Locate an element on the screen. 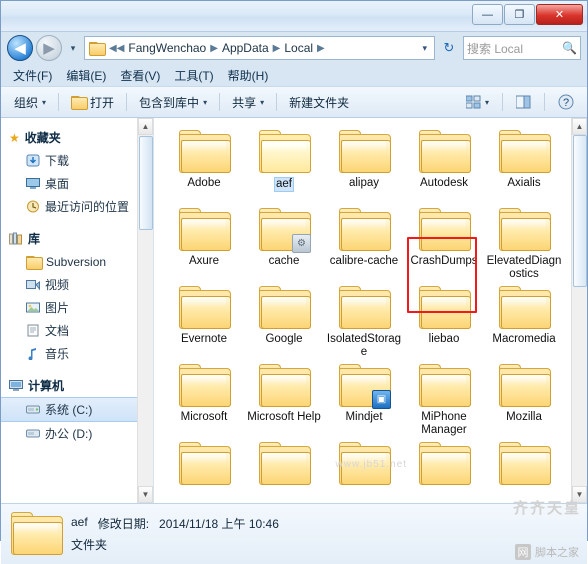 The width and height of the screenshot is (588, 564). file-item: Google is located at coordinates (284, 323).